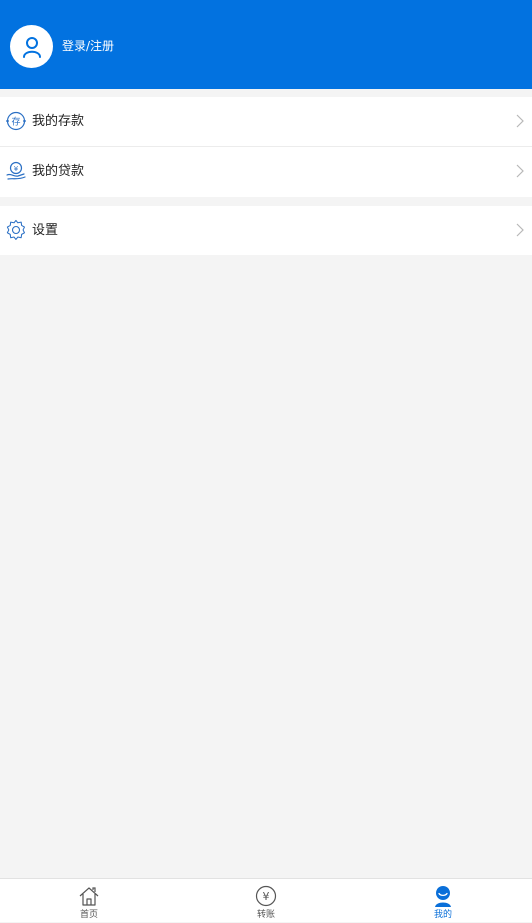 This screenshot has height=923, width=532. Describe the element at coordinates (89, 896) in the screenshot. I see `home-icon` at that location.